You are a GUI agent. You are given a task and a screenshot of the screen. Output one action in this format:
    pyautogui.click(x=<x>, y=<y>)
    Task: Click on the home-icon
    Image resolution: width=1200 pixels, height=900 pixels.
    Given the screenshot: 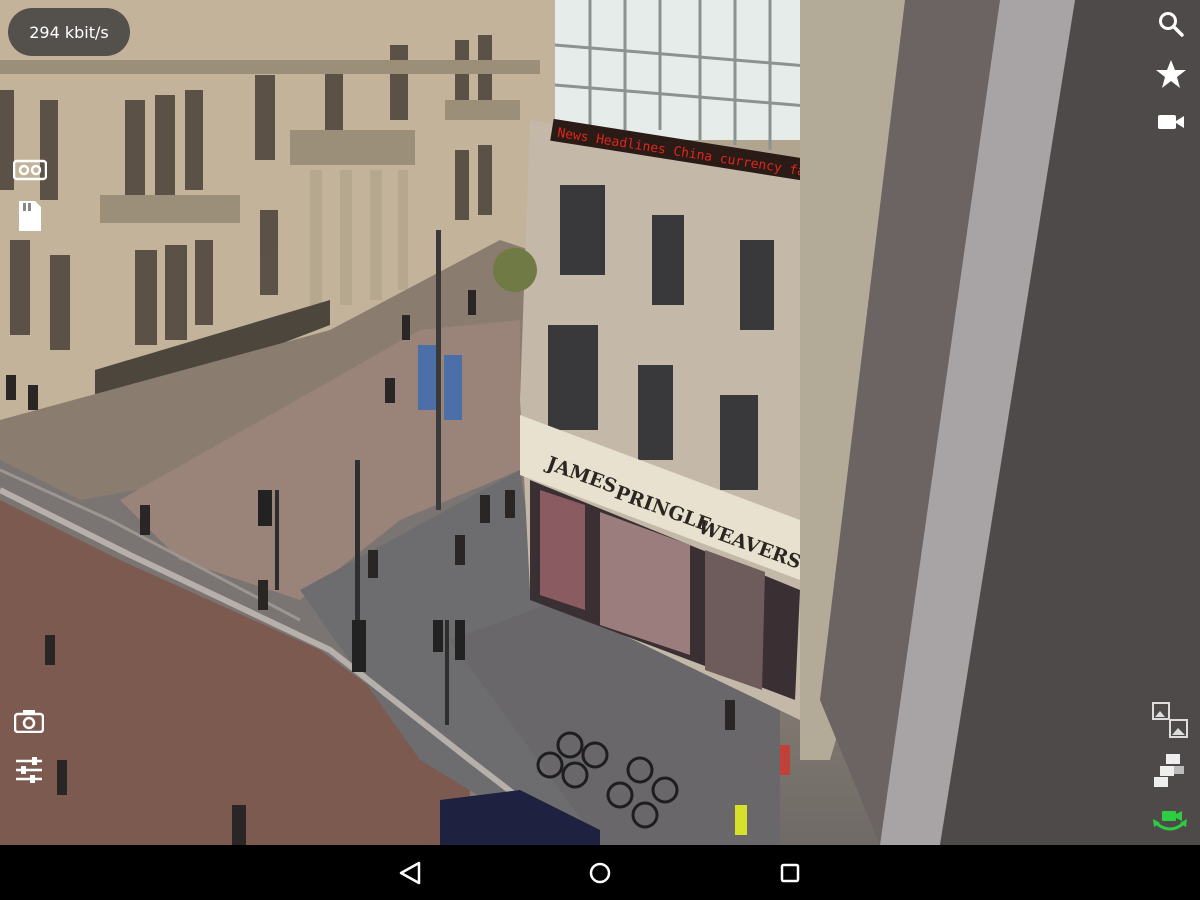 What is the action you would take?
    pyautogui.click(x=600, y=873)
    